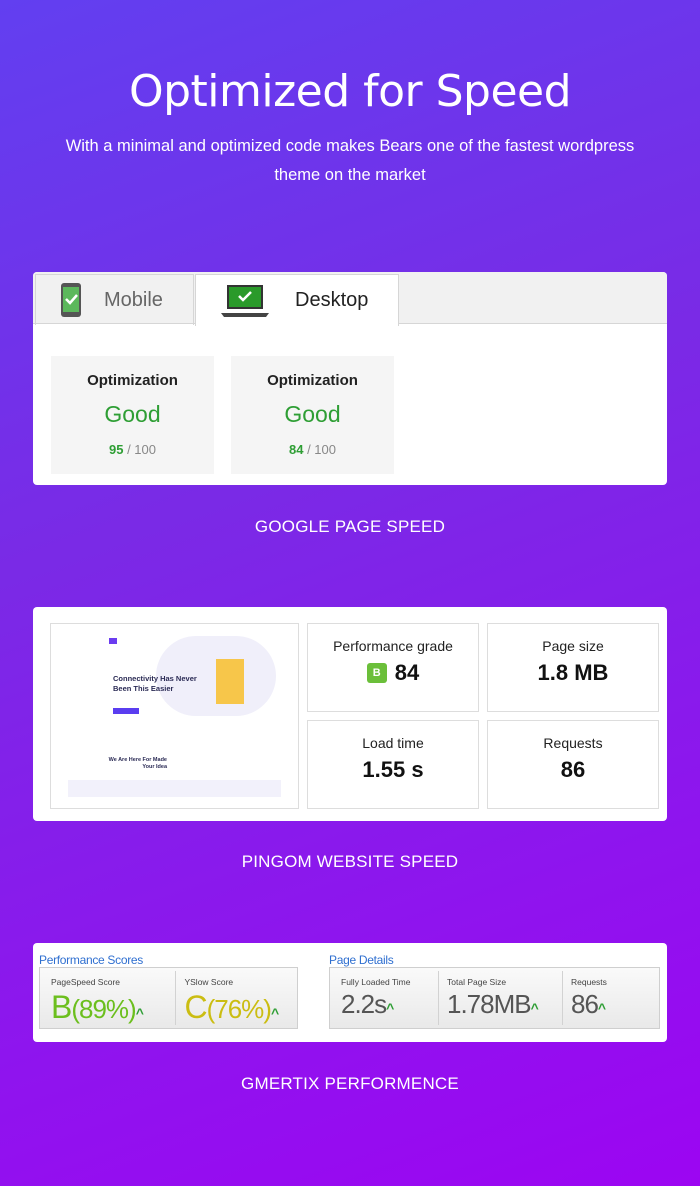  I want to click on tab-desktop: Desktop, so click(297, 300).